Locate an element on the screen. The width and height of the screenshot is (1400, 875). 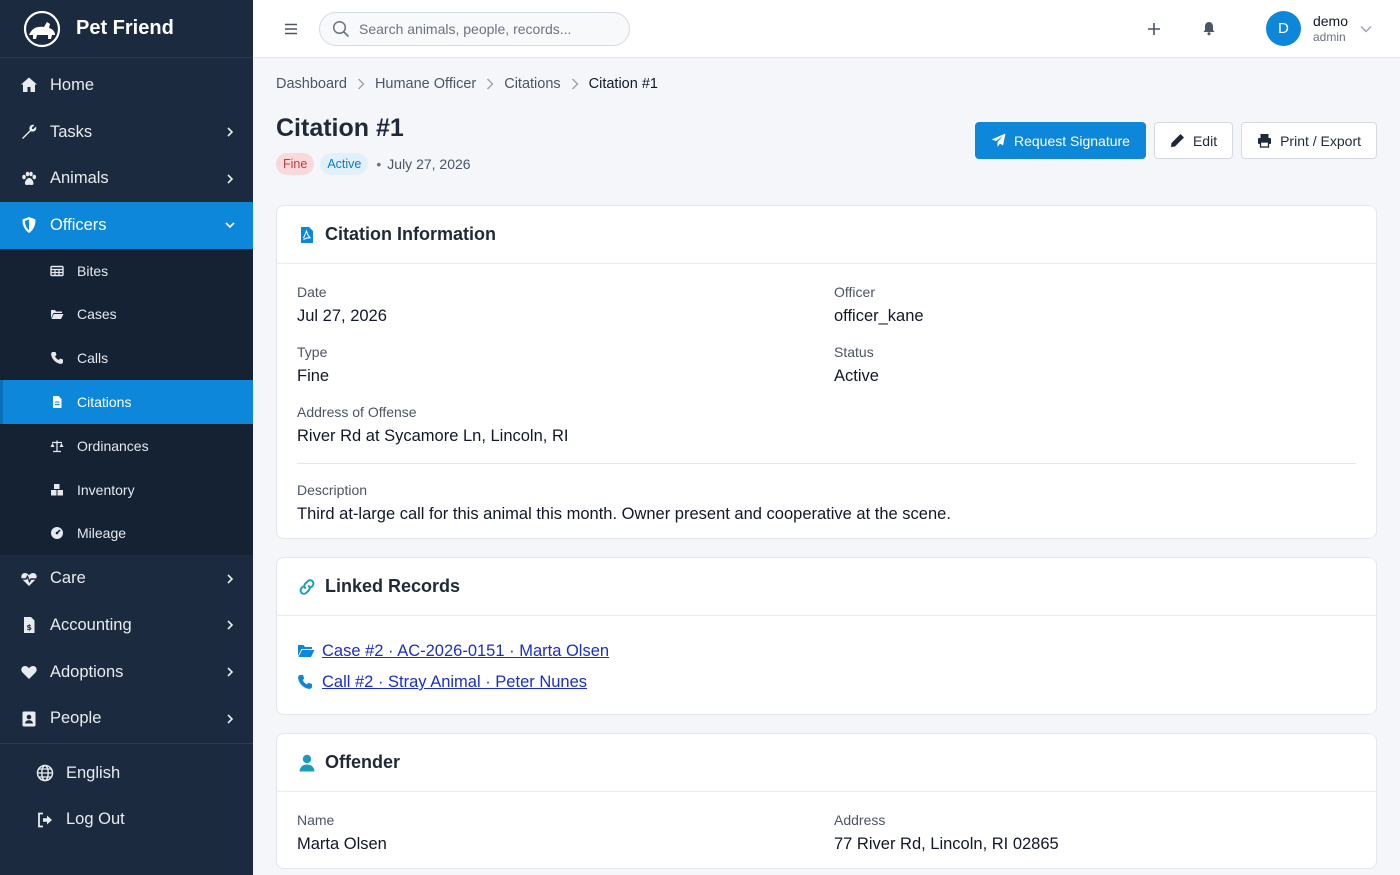
phone-icon is located at coordinates (57, 358).